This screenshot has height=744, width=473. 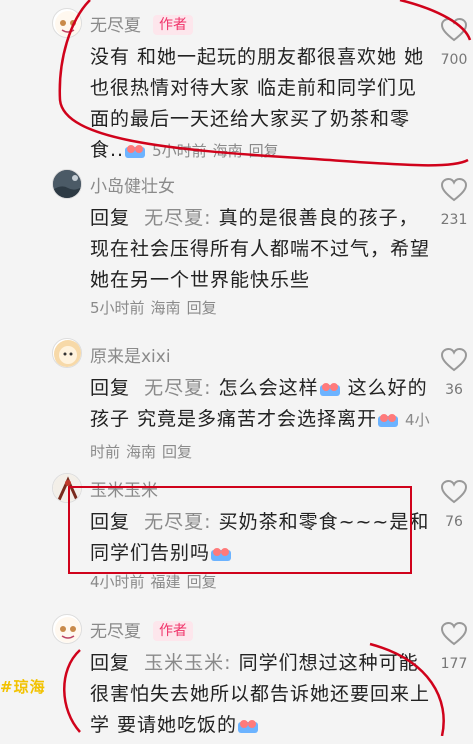 I want to click on like-button: 76, so click(x=454, y=505).